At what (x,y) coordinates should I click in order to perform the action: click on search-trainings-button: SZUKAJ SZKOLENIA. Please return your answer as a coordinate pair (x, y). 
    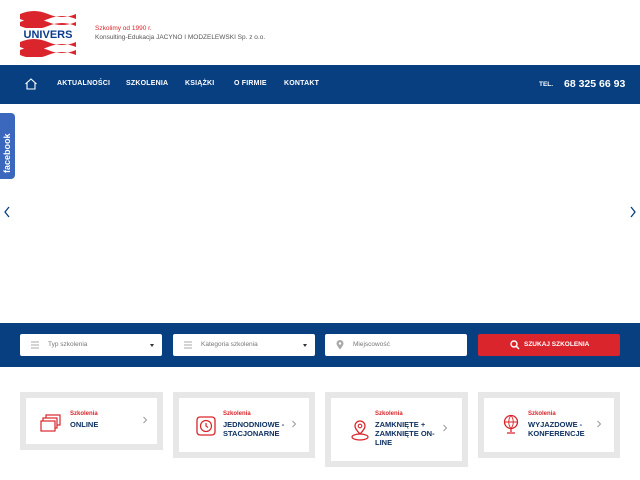
    Looking at the image, I should click on (549, 345).